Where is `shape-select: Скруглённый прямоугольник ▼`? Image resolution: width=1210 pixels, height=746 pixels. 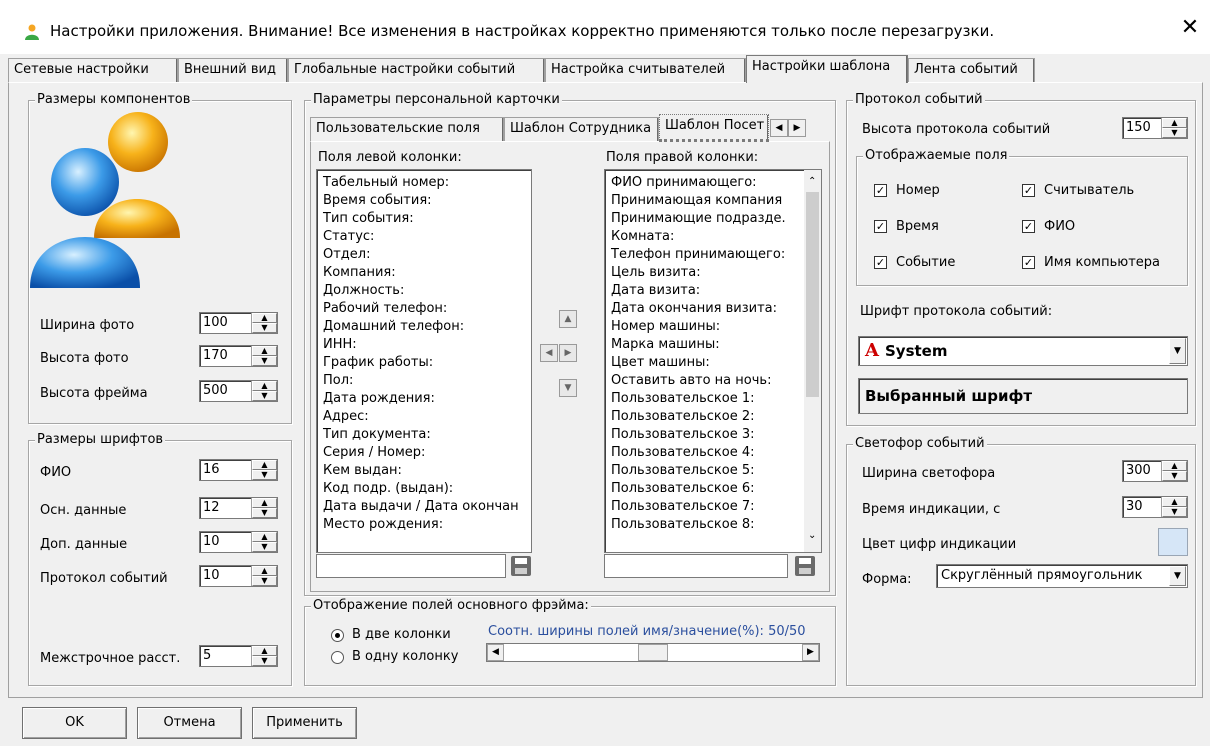 shape-select: Скруглённый прямоугольник ▼ is located at coordinates (1062, 576).